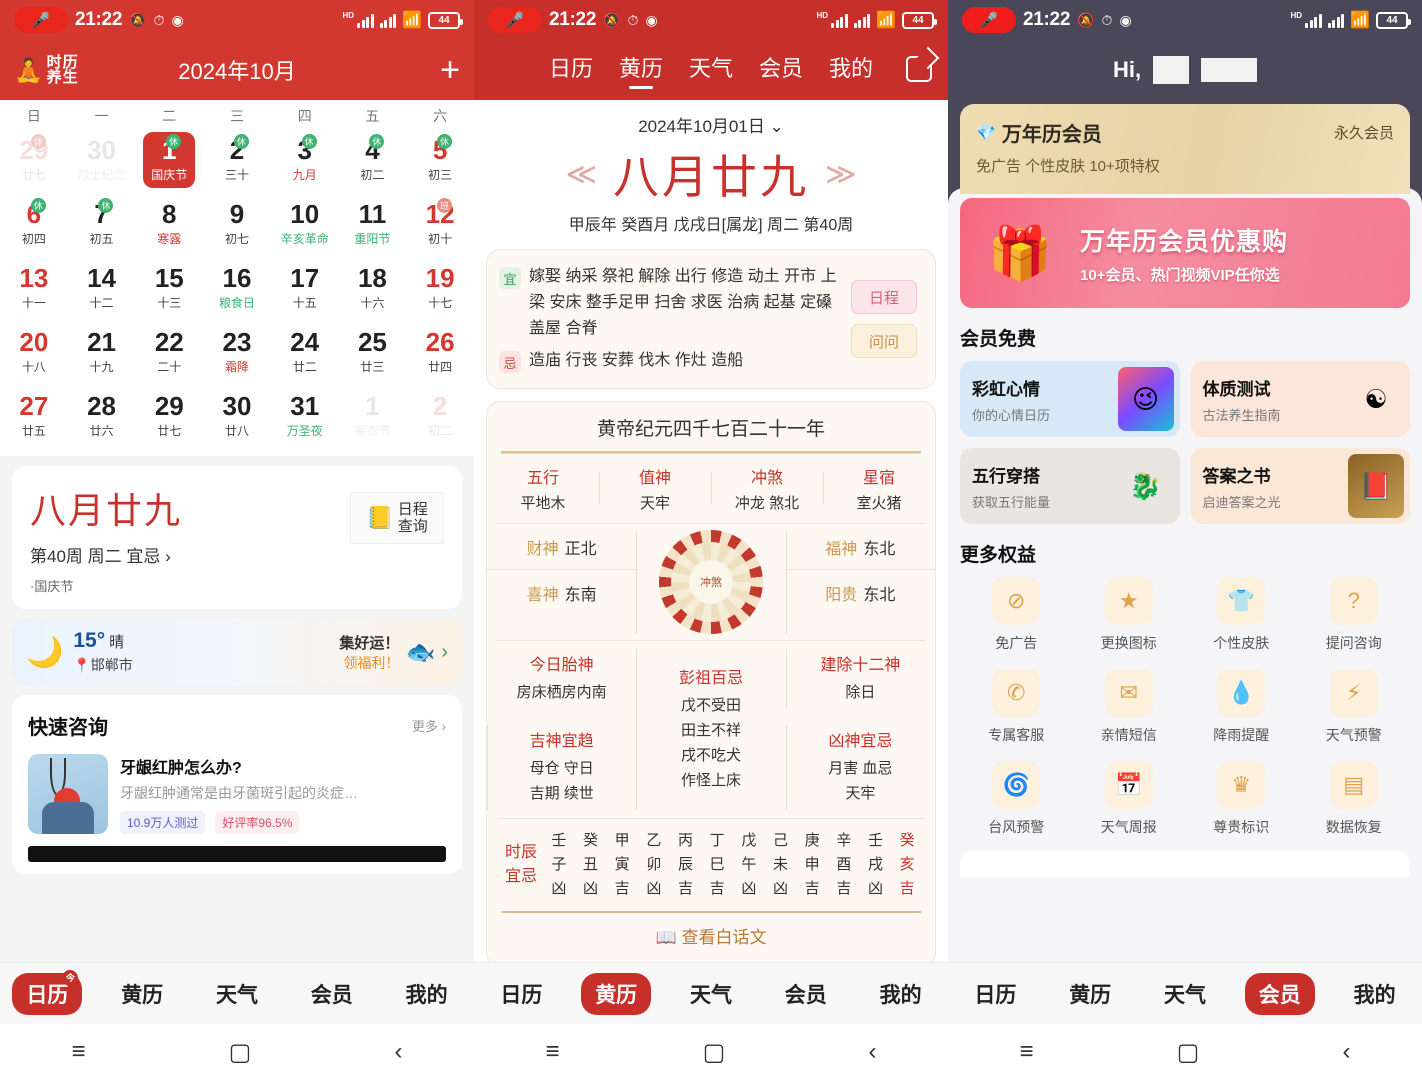  What do you see at coordinates (1070, 399) in the screenshot?
I see `free-card-彩虹心情: 彩虹心情 你的心情日历 😉` at bounding box center [1070, 399].